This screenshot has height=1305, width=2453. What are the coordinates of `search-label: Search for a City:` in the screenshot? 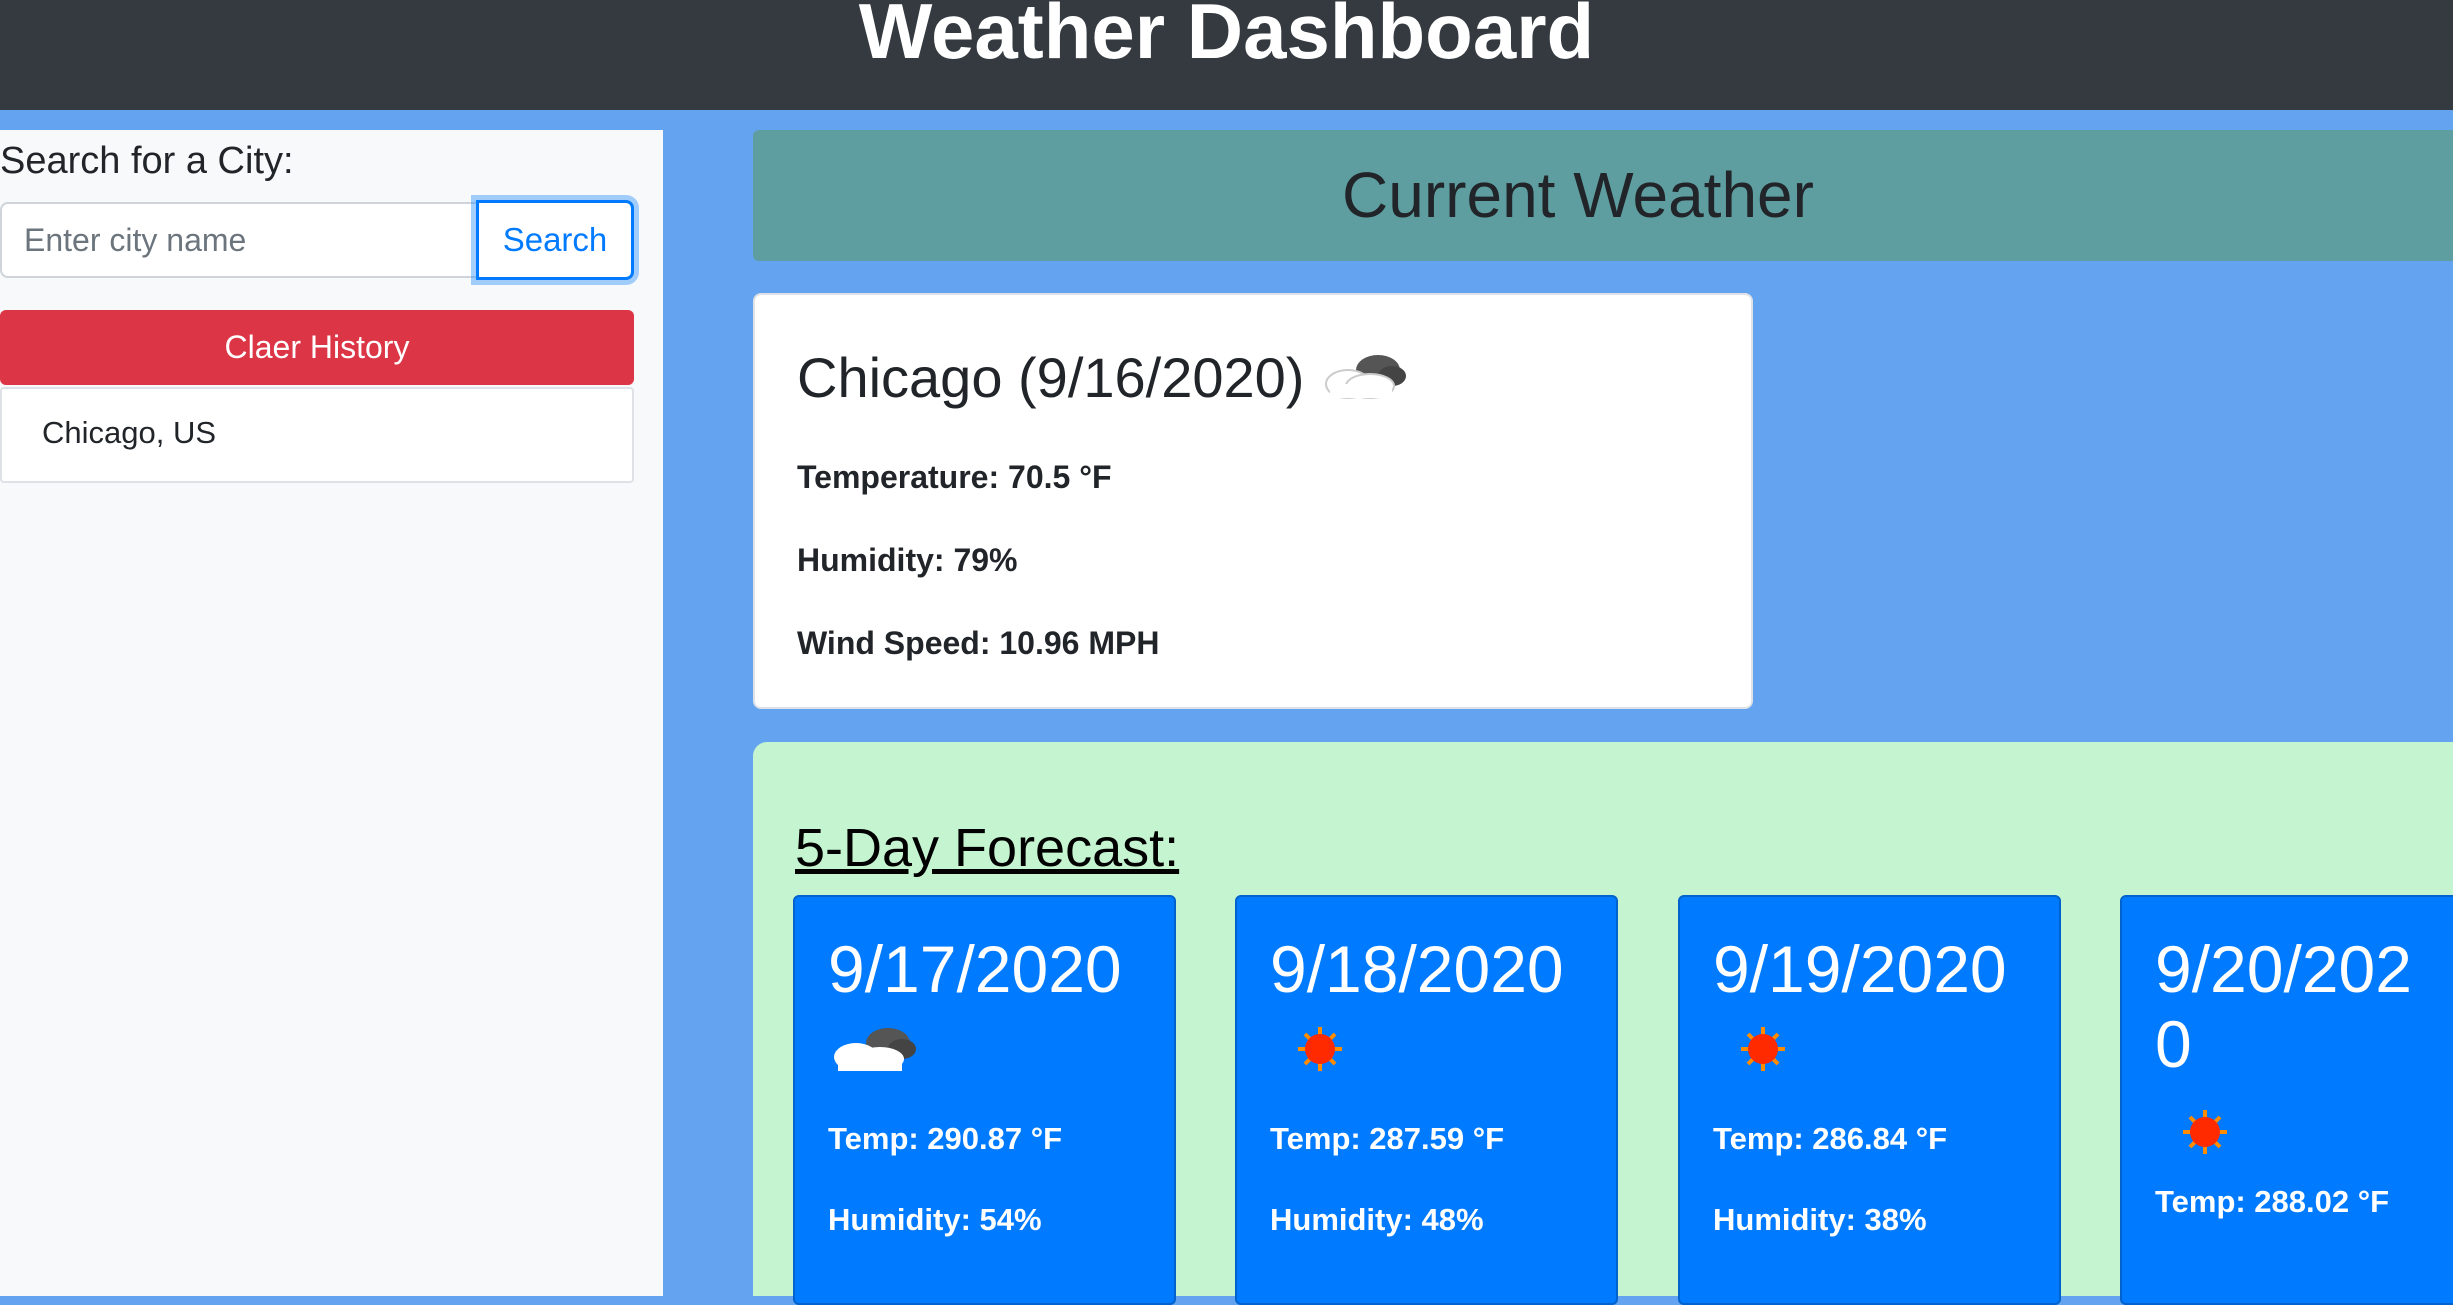 It's located at (147, 161).